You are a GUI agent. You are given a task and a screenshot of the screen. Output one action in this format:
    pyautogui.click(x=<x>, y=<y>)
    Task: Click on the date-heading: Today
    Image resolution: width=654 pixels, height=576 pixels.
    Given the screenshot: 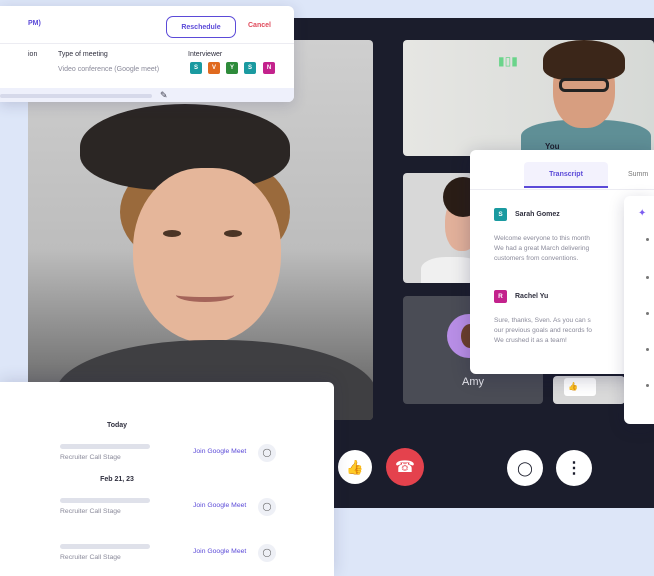 What is the action you would take?
    pyautogui.click(x=117, y=425)
    